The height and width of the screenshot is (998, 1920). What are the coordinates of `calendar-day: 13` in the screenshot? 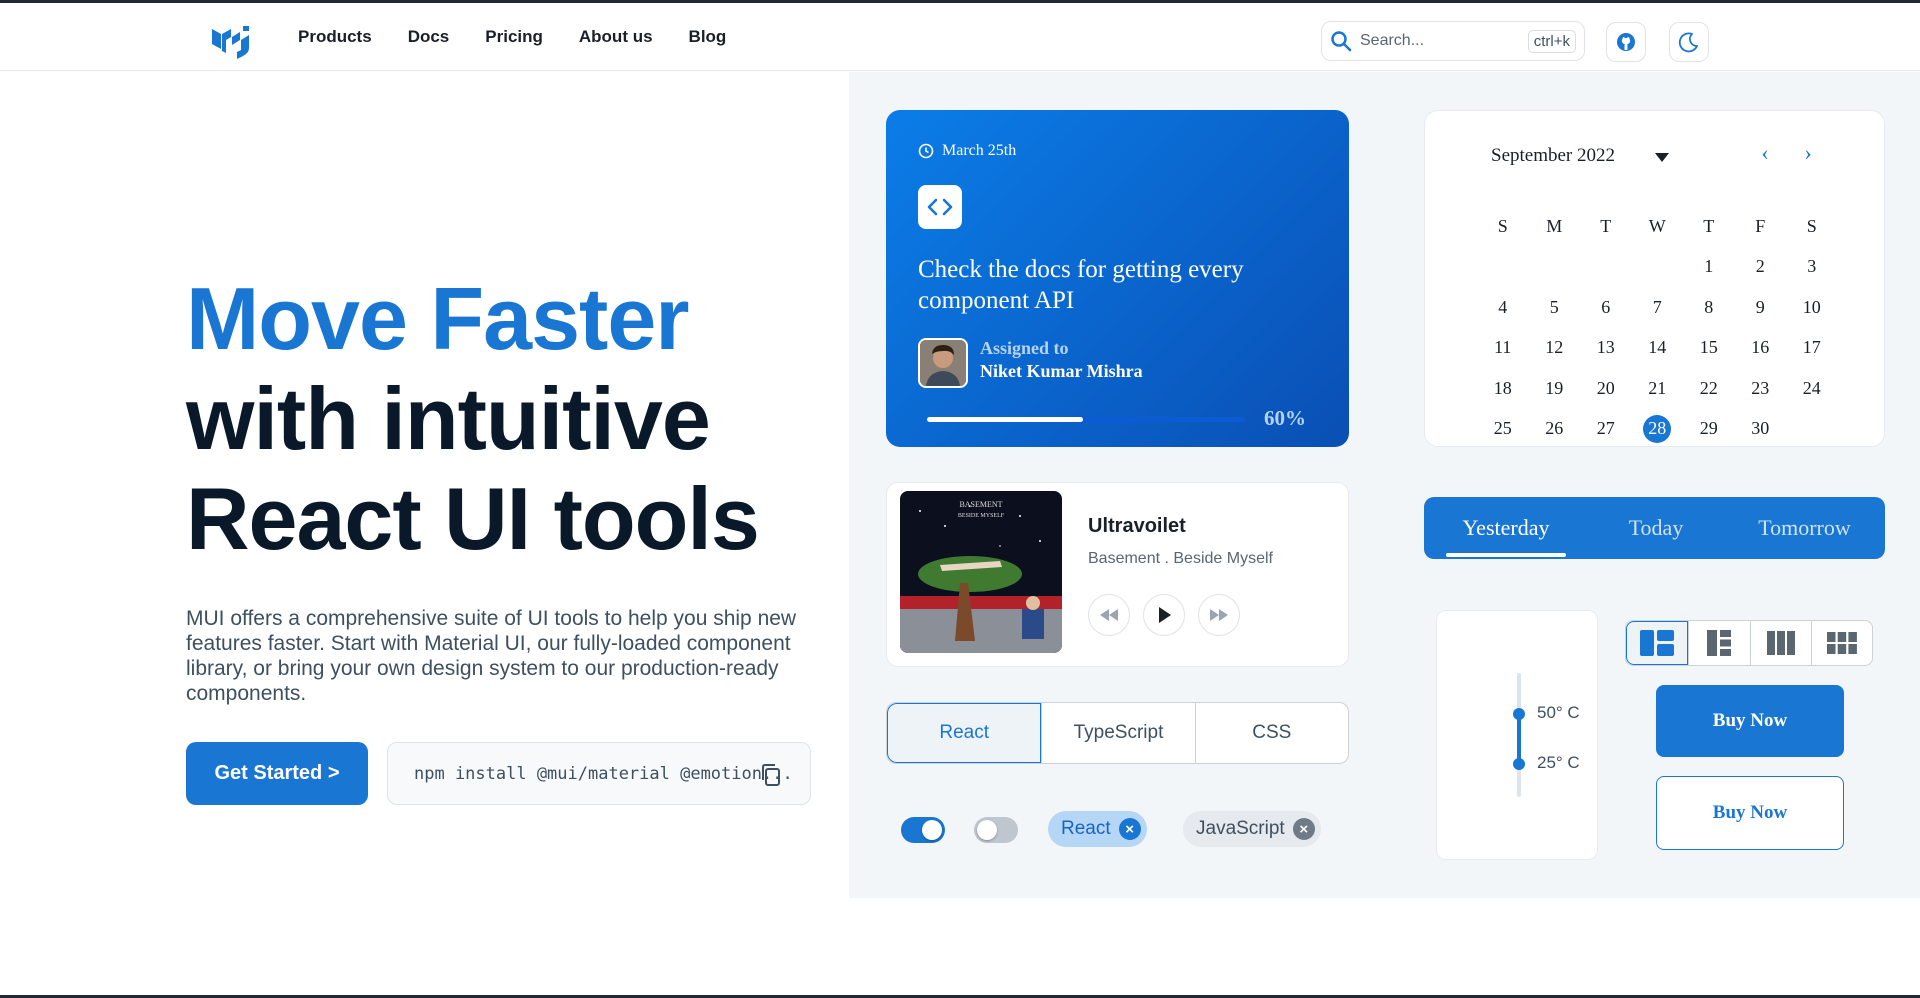 It's located at (1606, 348).